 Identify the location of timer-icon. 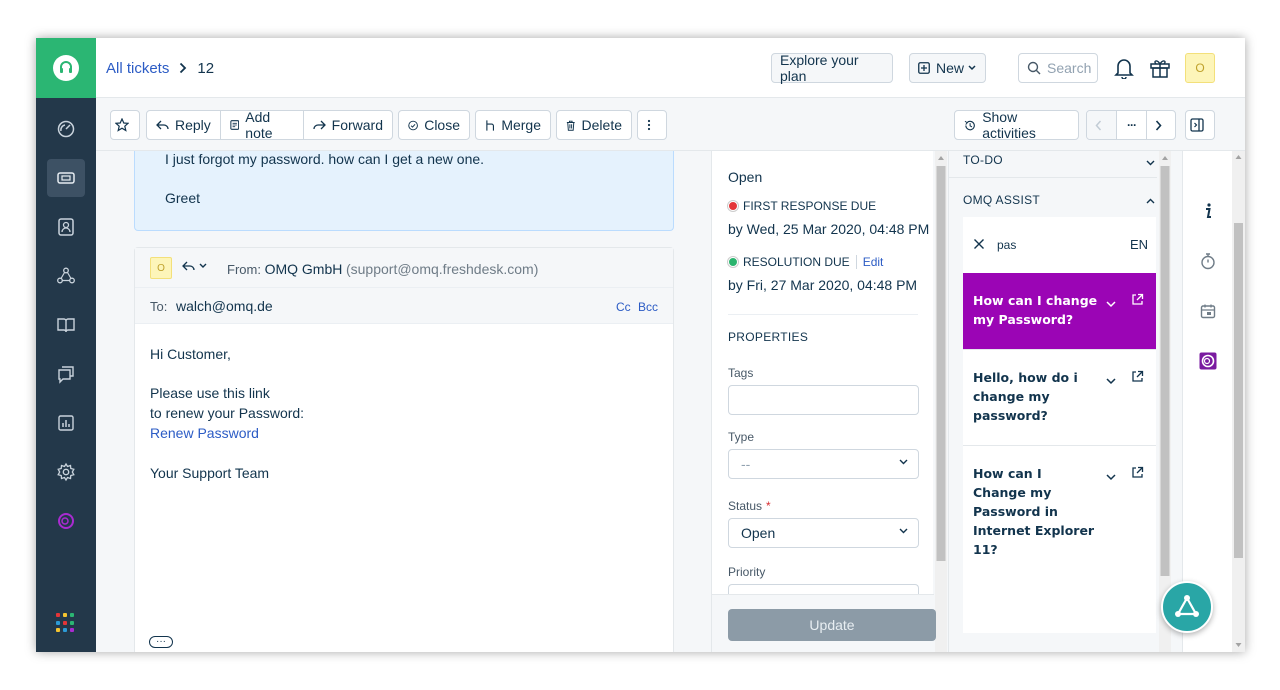
(1208, 261).